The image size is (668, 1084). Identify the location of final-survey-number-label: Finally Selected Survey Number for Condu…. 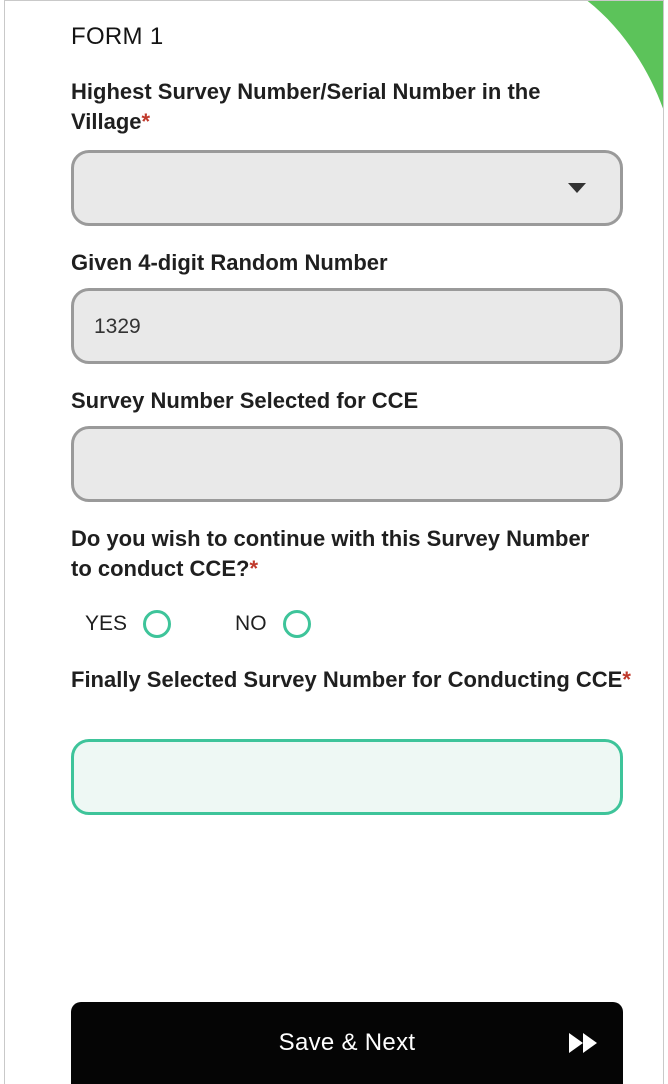
(351, 680).